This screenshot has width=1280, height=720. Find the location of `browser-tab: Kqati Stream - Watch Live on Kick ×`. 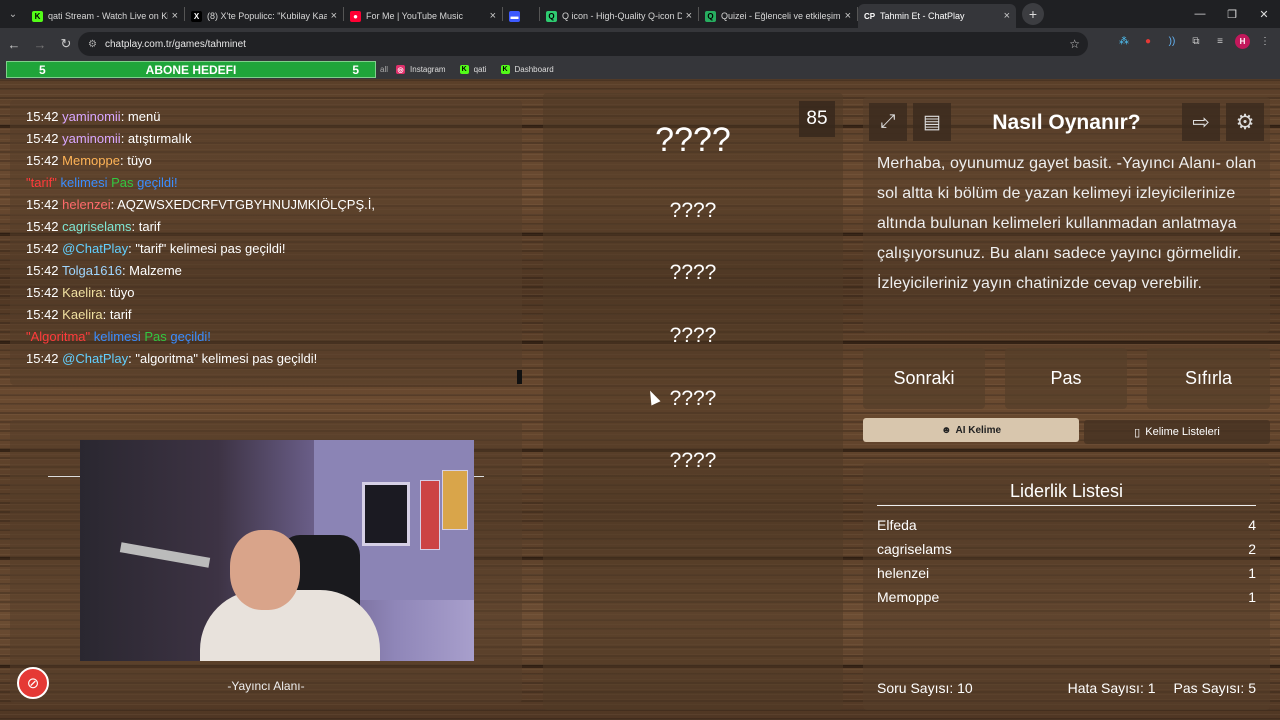

browser-tab: Kqati Stream - Watch Live on Kick × is located at coordinates (105, 16).